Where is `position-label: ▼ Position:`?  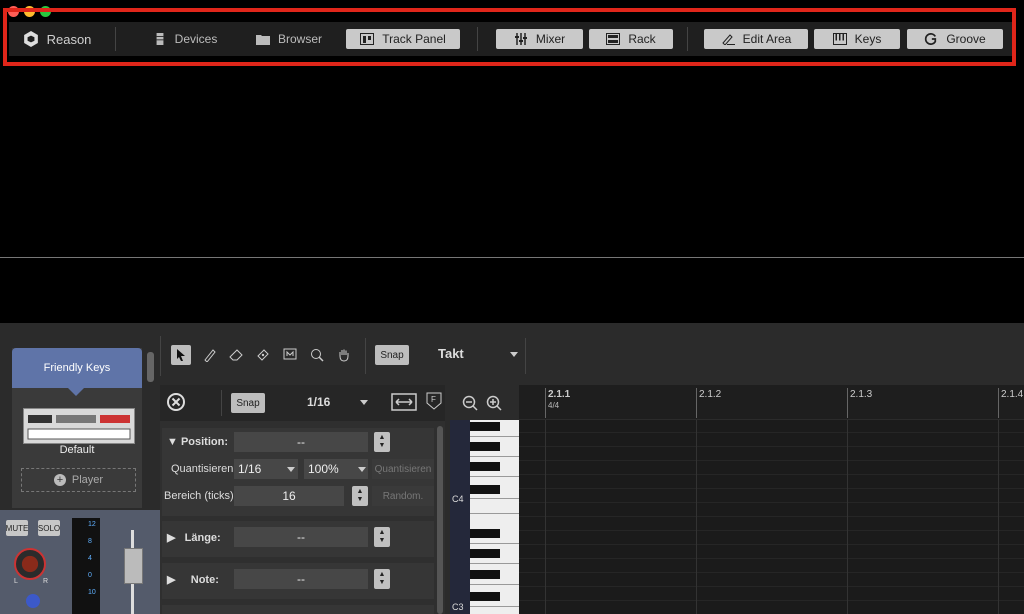
position-label: ▼ Position: is located at coordinates (197, 442).